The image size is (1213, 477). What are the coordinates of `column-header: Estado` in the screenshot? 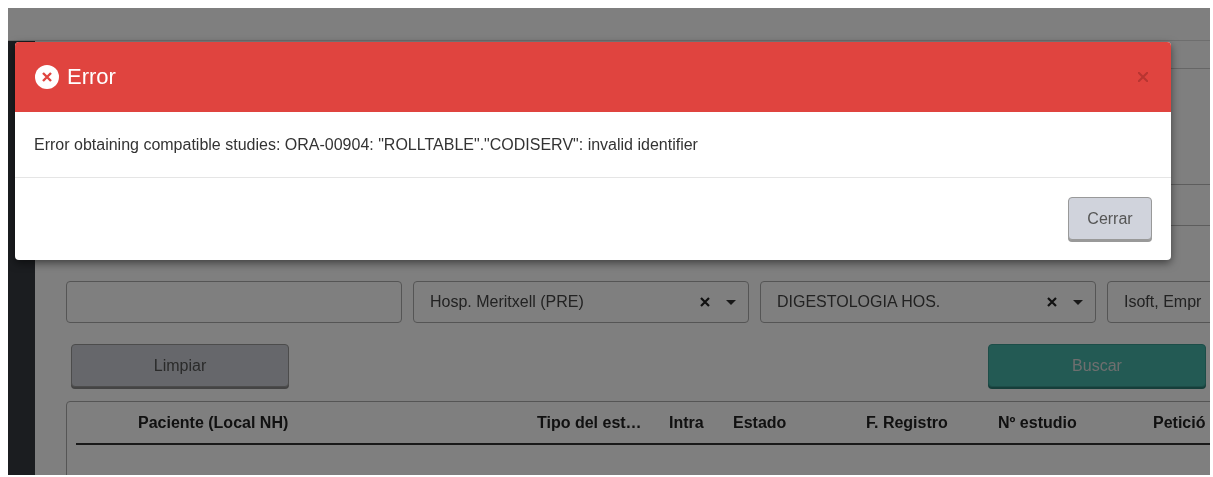 It's located at (760, 422).